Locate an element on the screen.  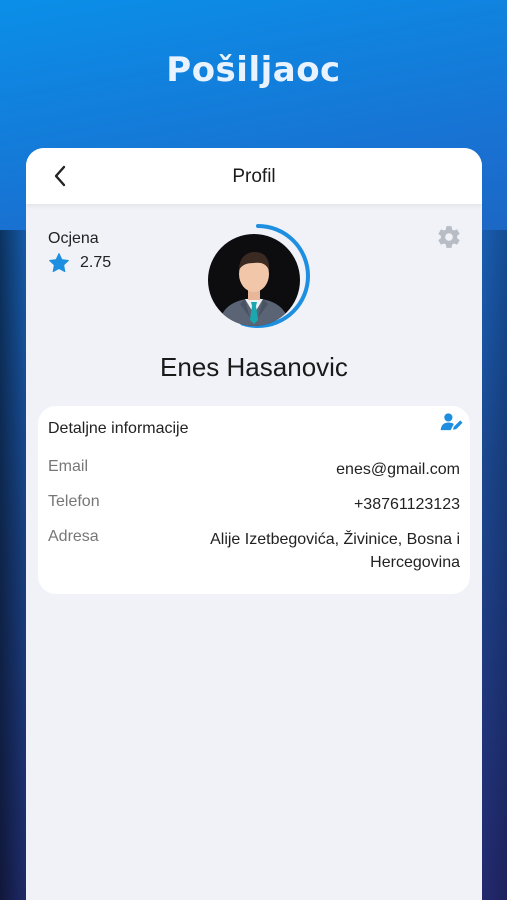
rating-value: 2.75 is located at coordinates (96, 262).